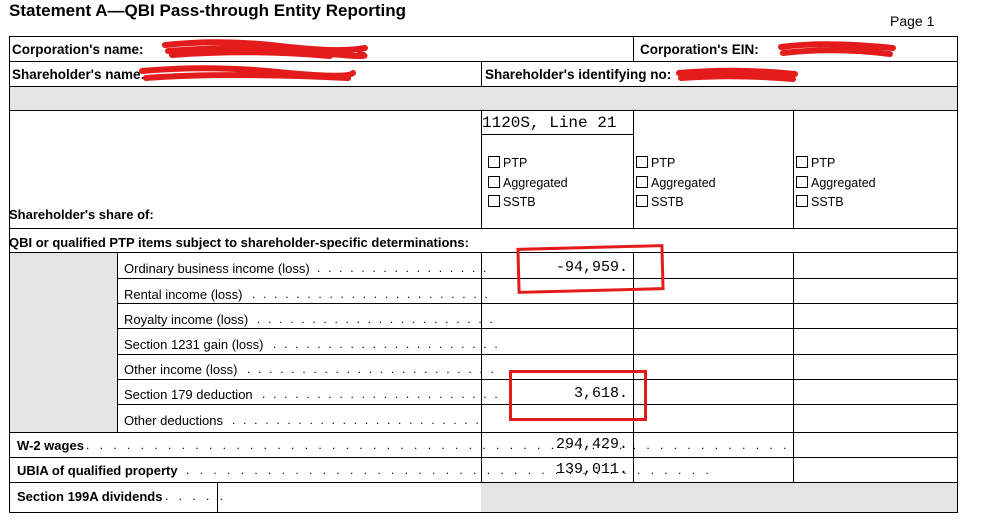 The width and height of the screenshot is (999, 524). Describe the element at coordinates (815, 163) in the screenshot. I see `ptp-checkbox-col3: PTP` at that location.